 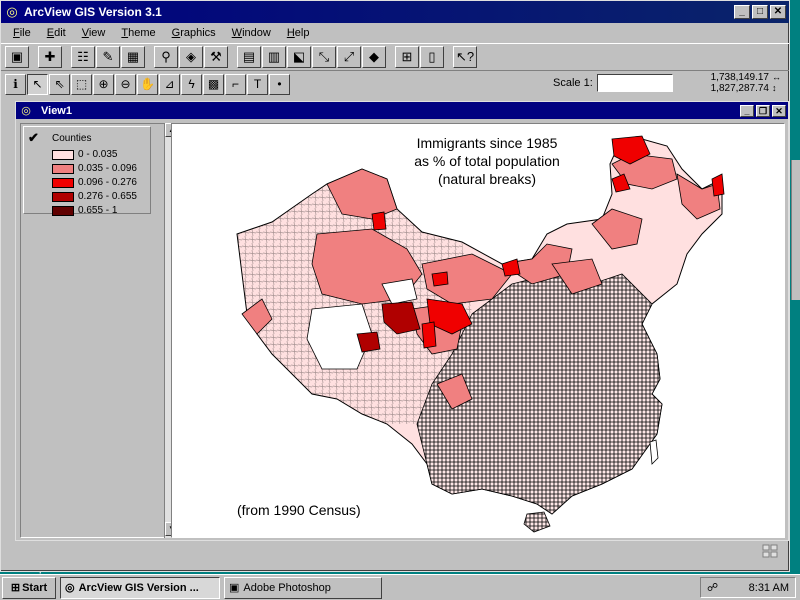 I want to click on legend-class: 0.035 - 0.096, so click(x=94, y=168).